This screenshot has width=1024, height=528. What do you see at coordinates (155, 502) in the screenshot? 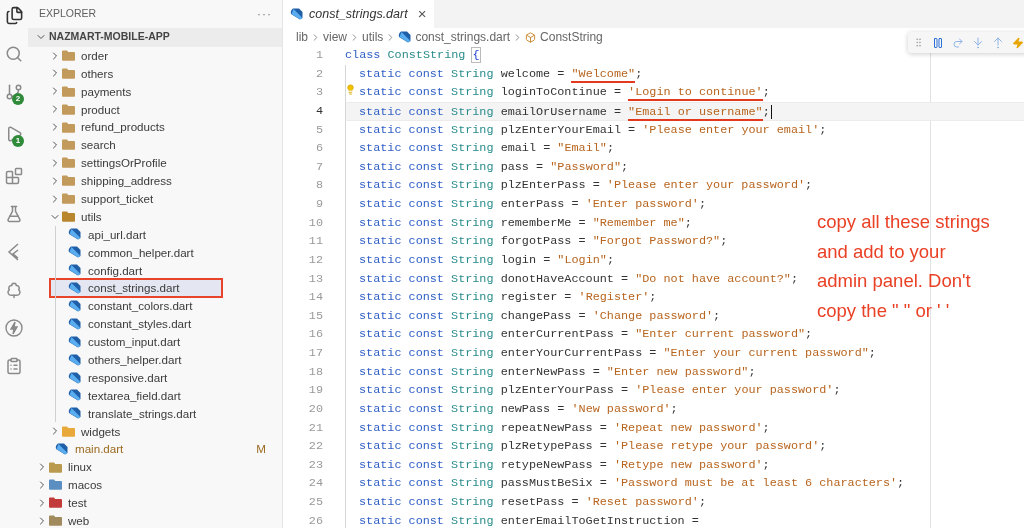
I see `folder-item: test` at bounding box center [155, 502].